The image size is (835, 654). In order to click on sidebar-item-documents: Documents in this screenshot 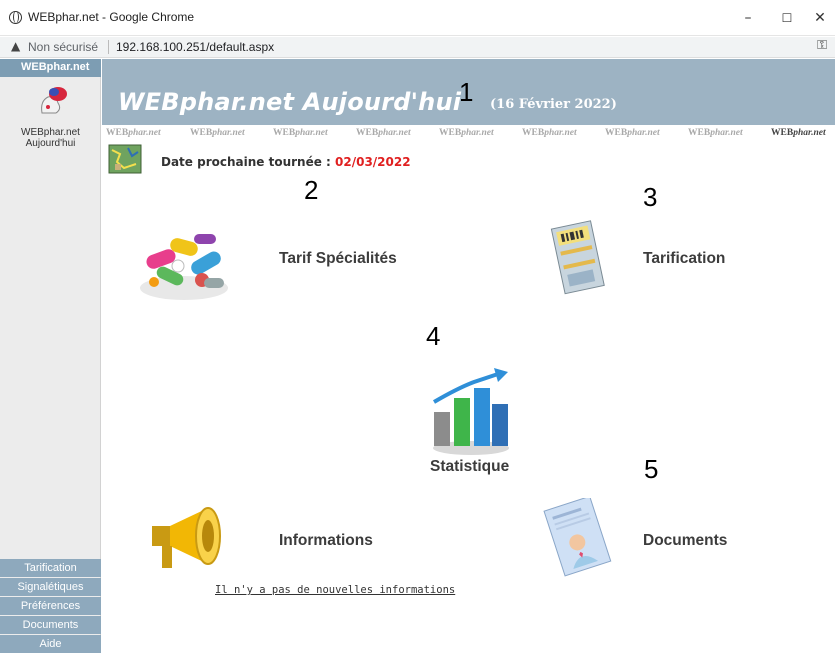, I will do `click(50, 625)`.